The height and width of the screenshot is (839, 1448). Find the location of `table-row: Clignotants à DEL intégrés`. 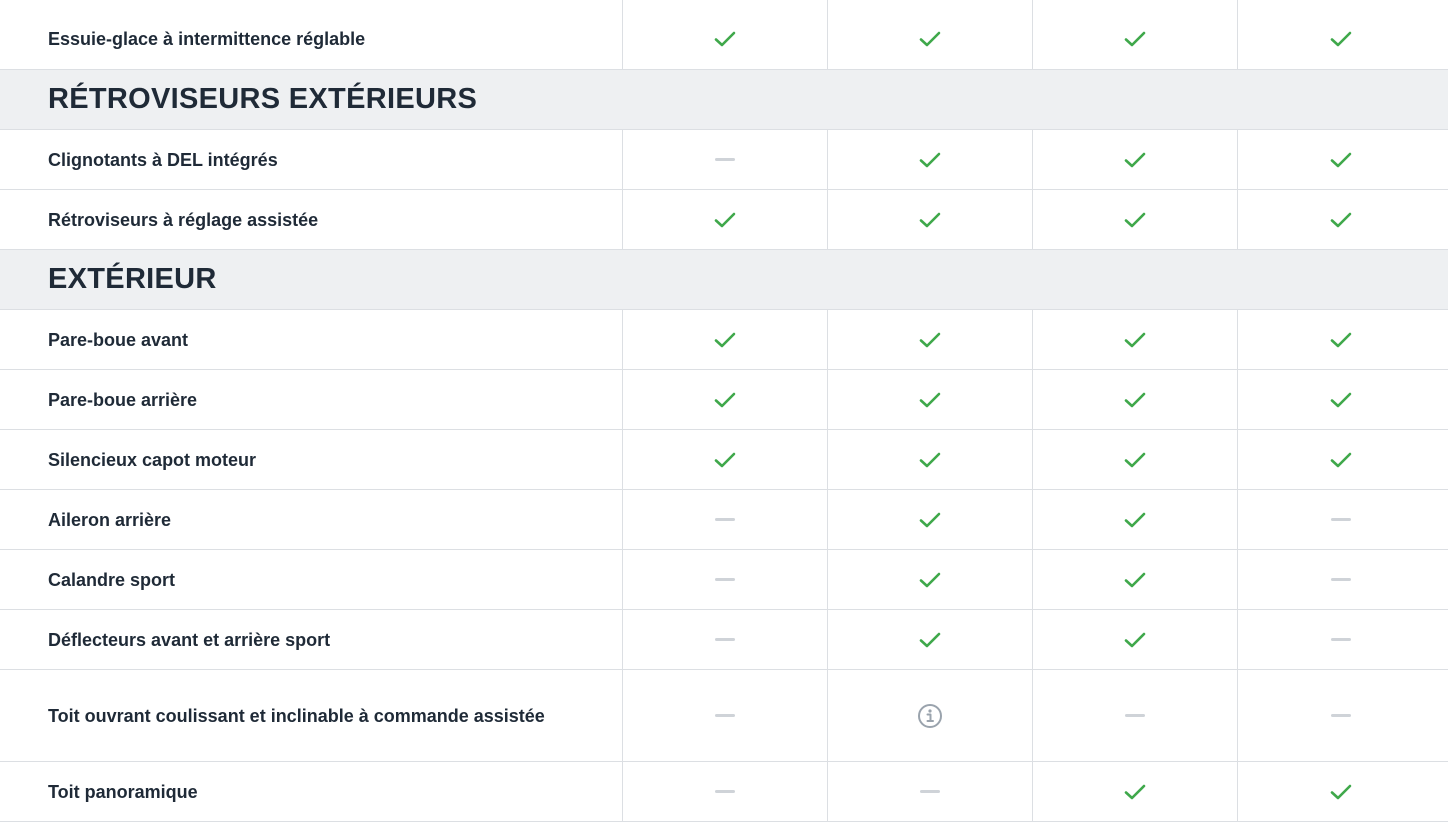

table-row: Clignotants à DEL intégrés is located at coordinates (724, 160).